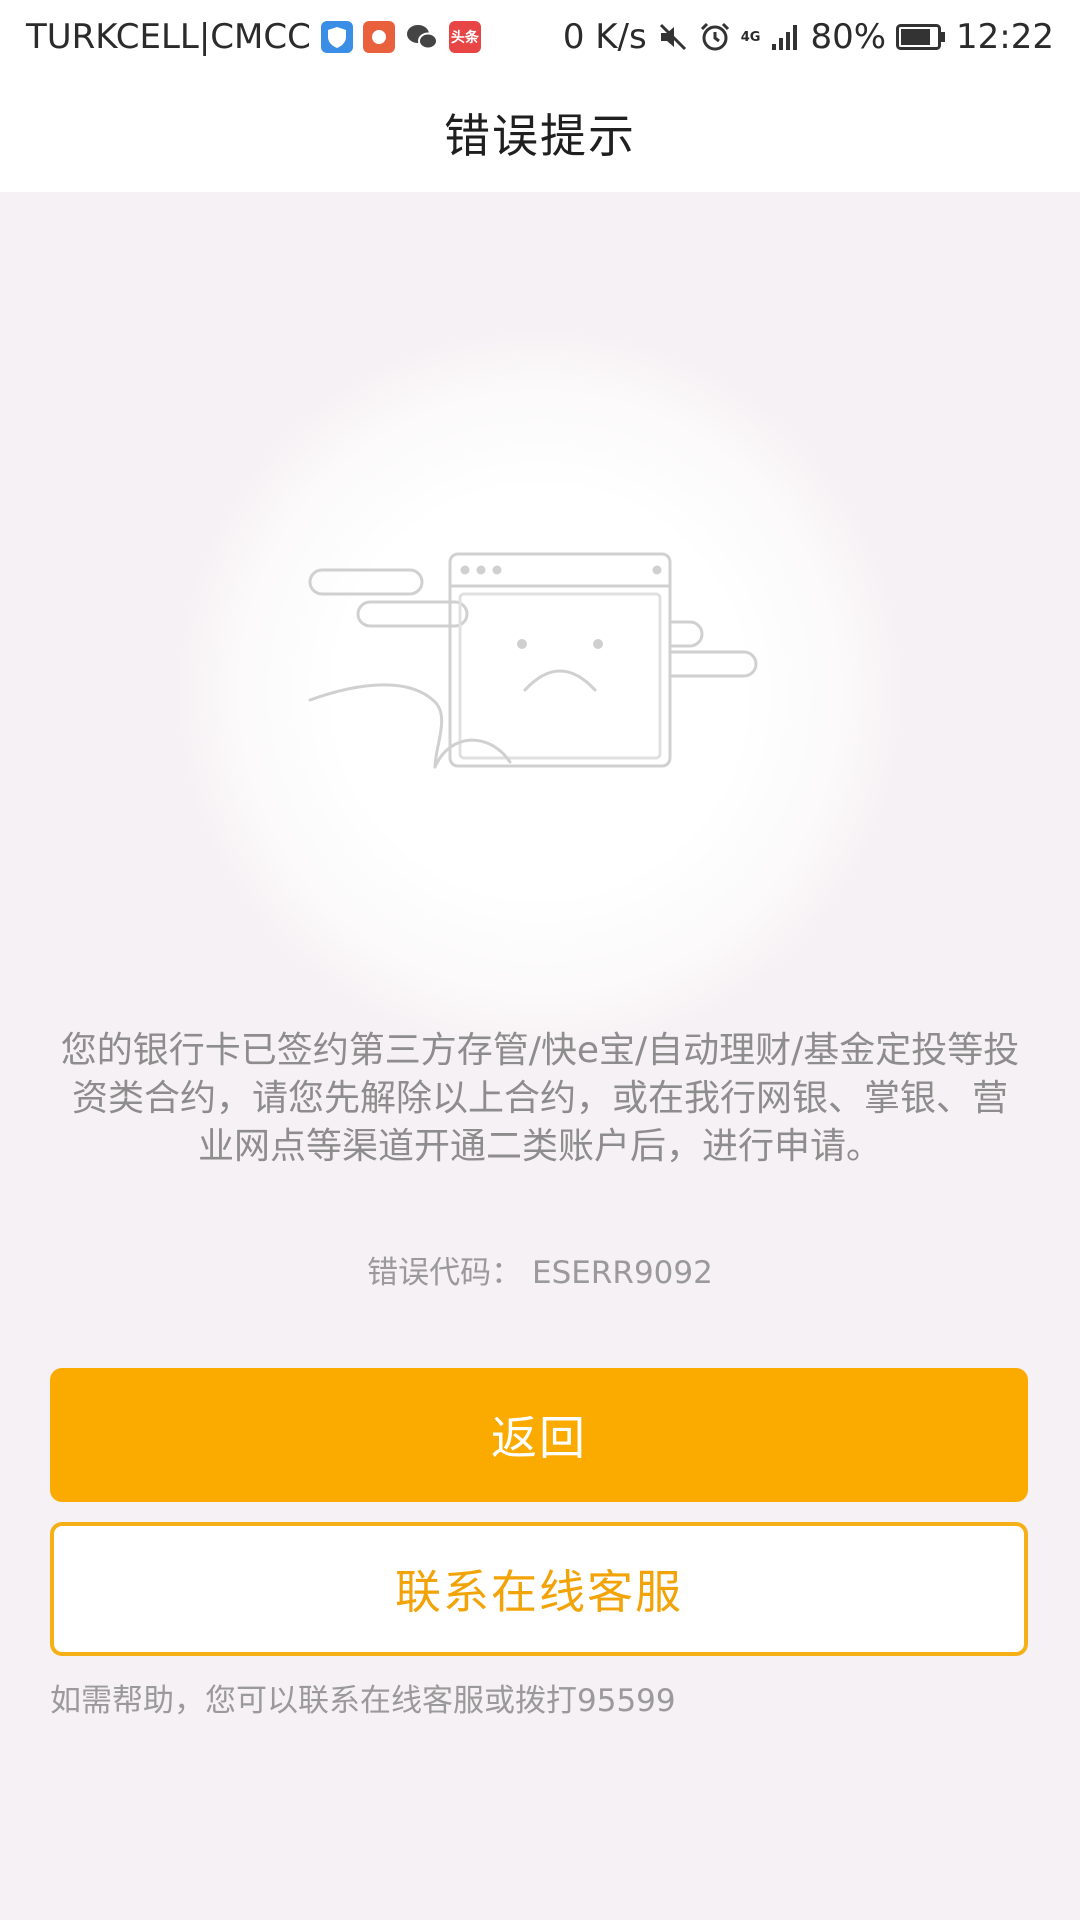  What do you see at coordinates (533, 660) in the screenshot?
I see `sad-browser-illustration` at bounding box center [533, 660].